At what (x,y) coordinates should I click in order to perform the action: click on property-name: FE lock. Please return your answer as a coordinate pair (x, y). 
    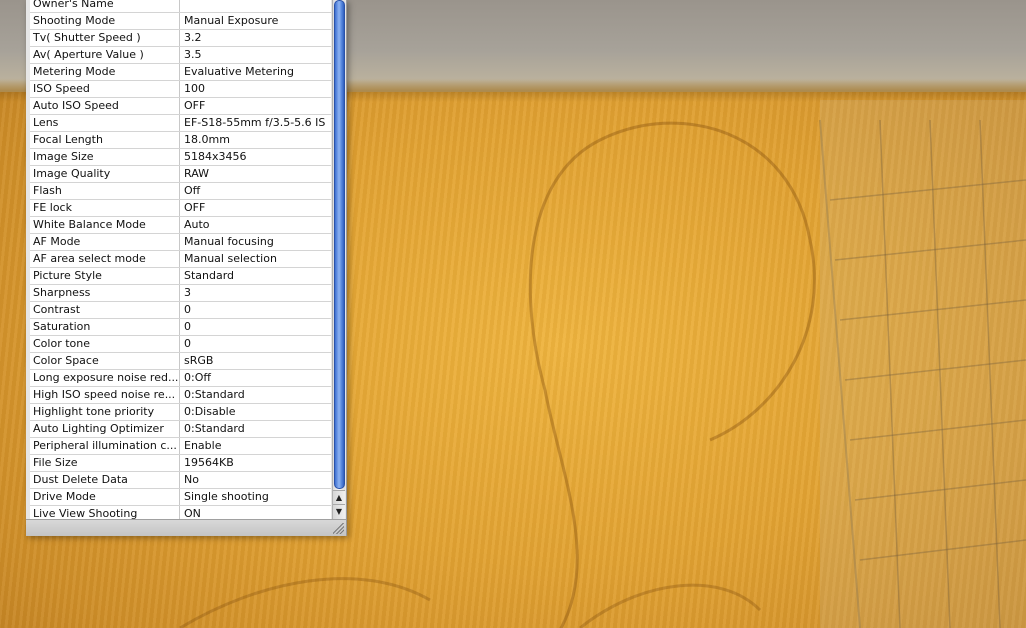
    Looking at the image, I should click on (105, 208).